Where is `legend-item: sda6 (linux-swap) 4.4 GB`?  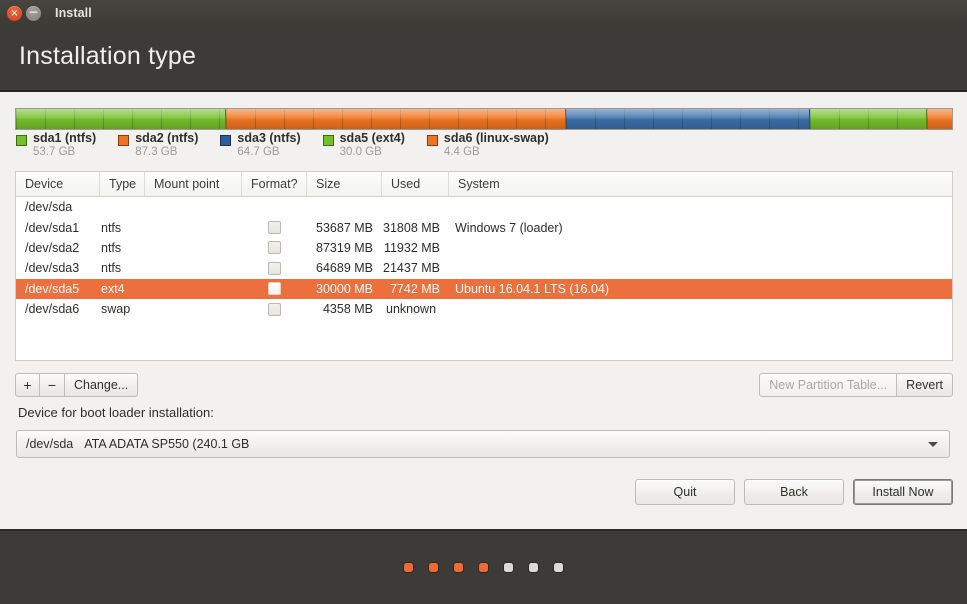
legend-item: sda6 (linux-swap) 4.4 GB is located at coordinates (487, 146).